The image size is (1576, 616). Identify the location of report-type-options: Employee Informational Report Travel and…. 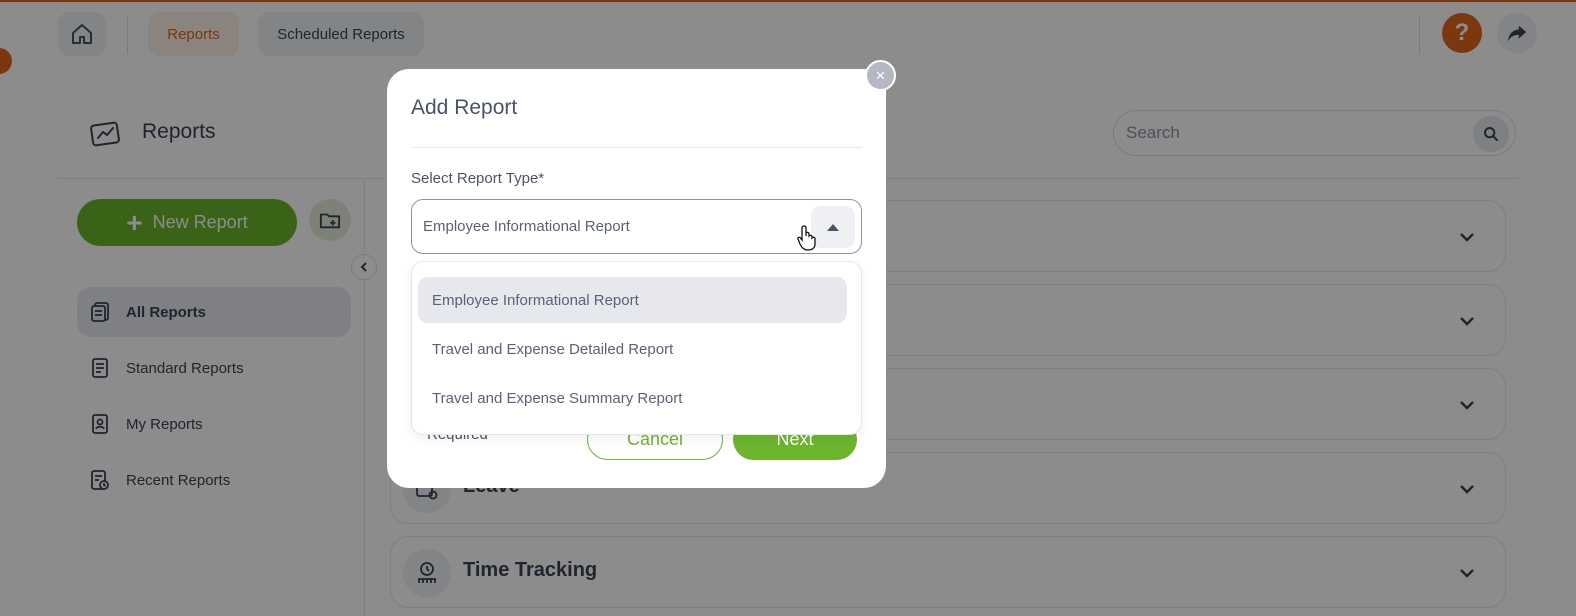
(636, 348).